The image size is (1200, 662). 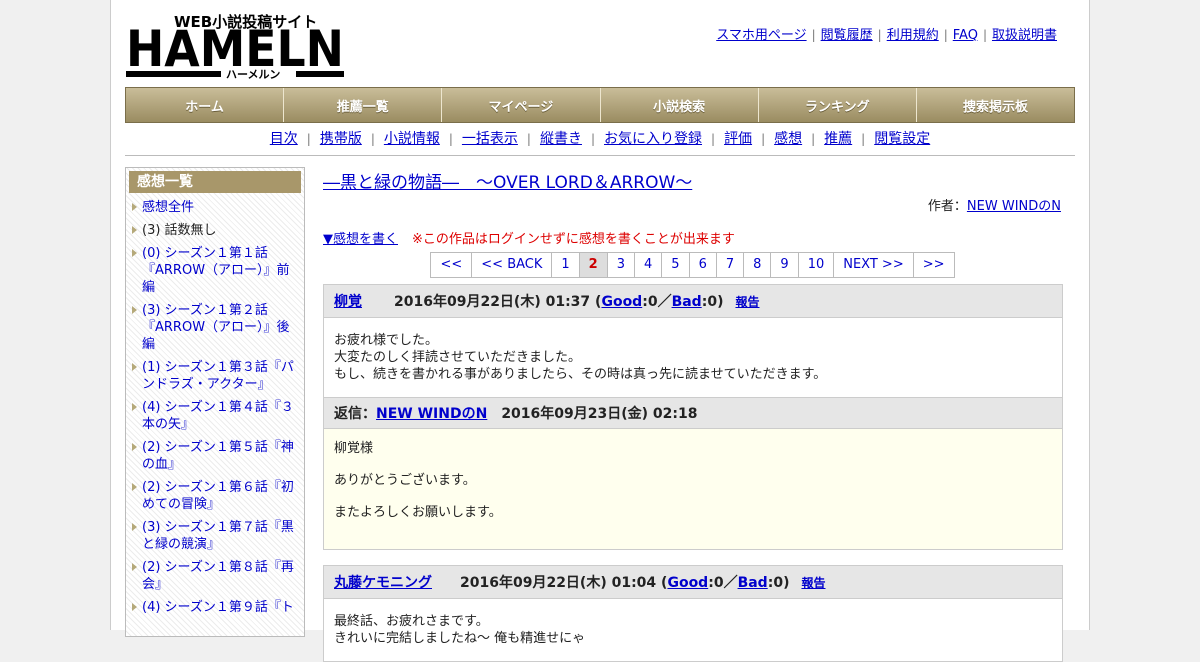 What do you see at coordinates (490, 139) in the screenshot?
I see `subnav-show-all: 一括表示` at bounding box center [490, 139].